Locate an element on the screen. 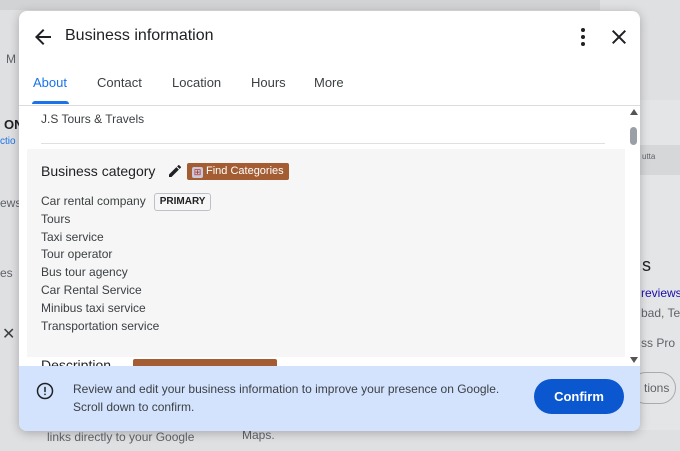 This screenshot has width=680, height=451. scroll-up-arrow-icon is located at coordinates (634, 112).